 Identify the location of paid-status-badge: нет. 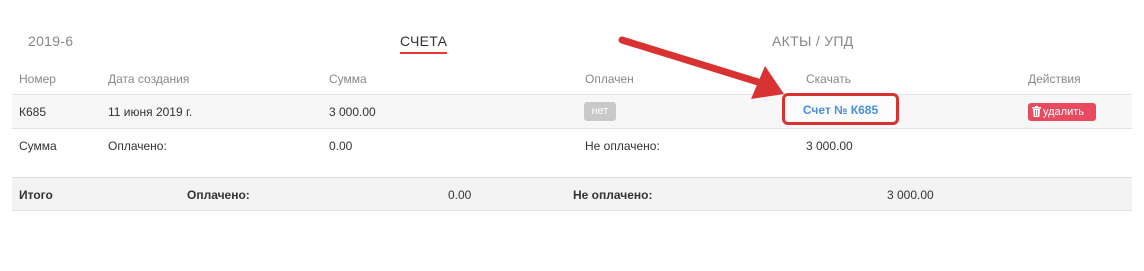
(600, 111).